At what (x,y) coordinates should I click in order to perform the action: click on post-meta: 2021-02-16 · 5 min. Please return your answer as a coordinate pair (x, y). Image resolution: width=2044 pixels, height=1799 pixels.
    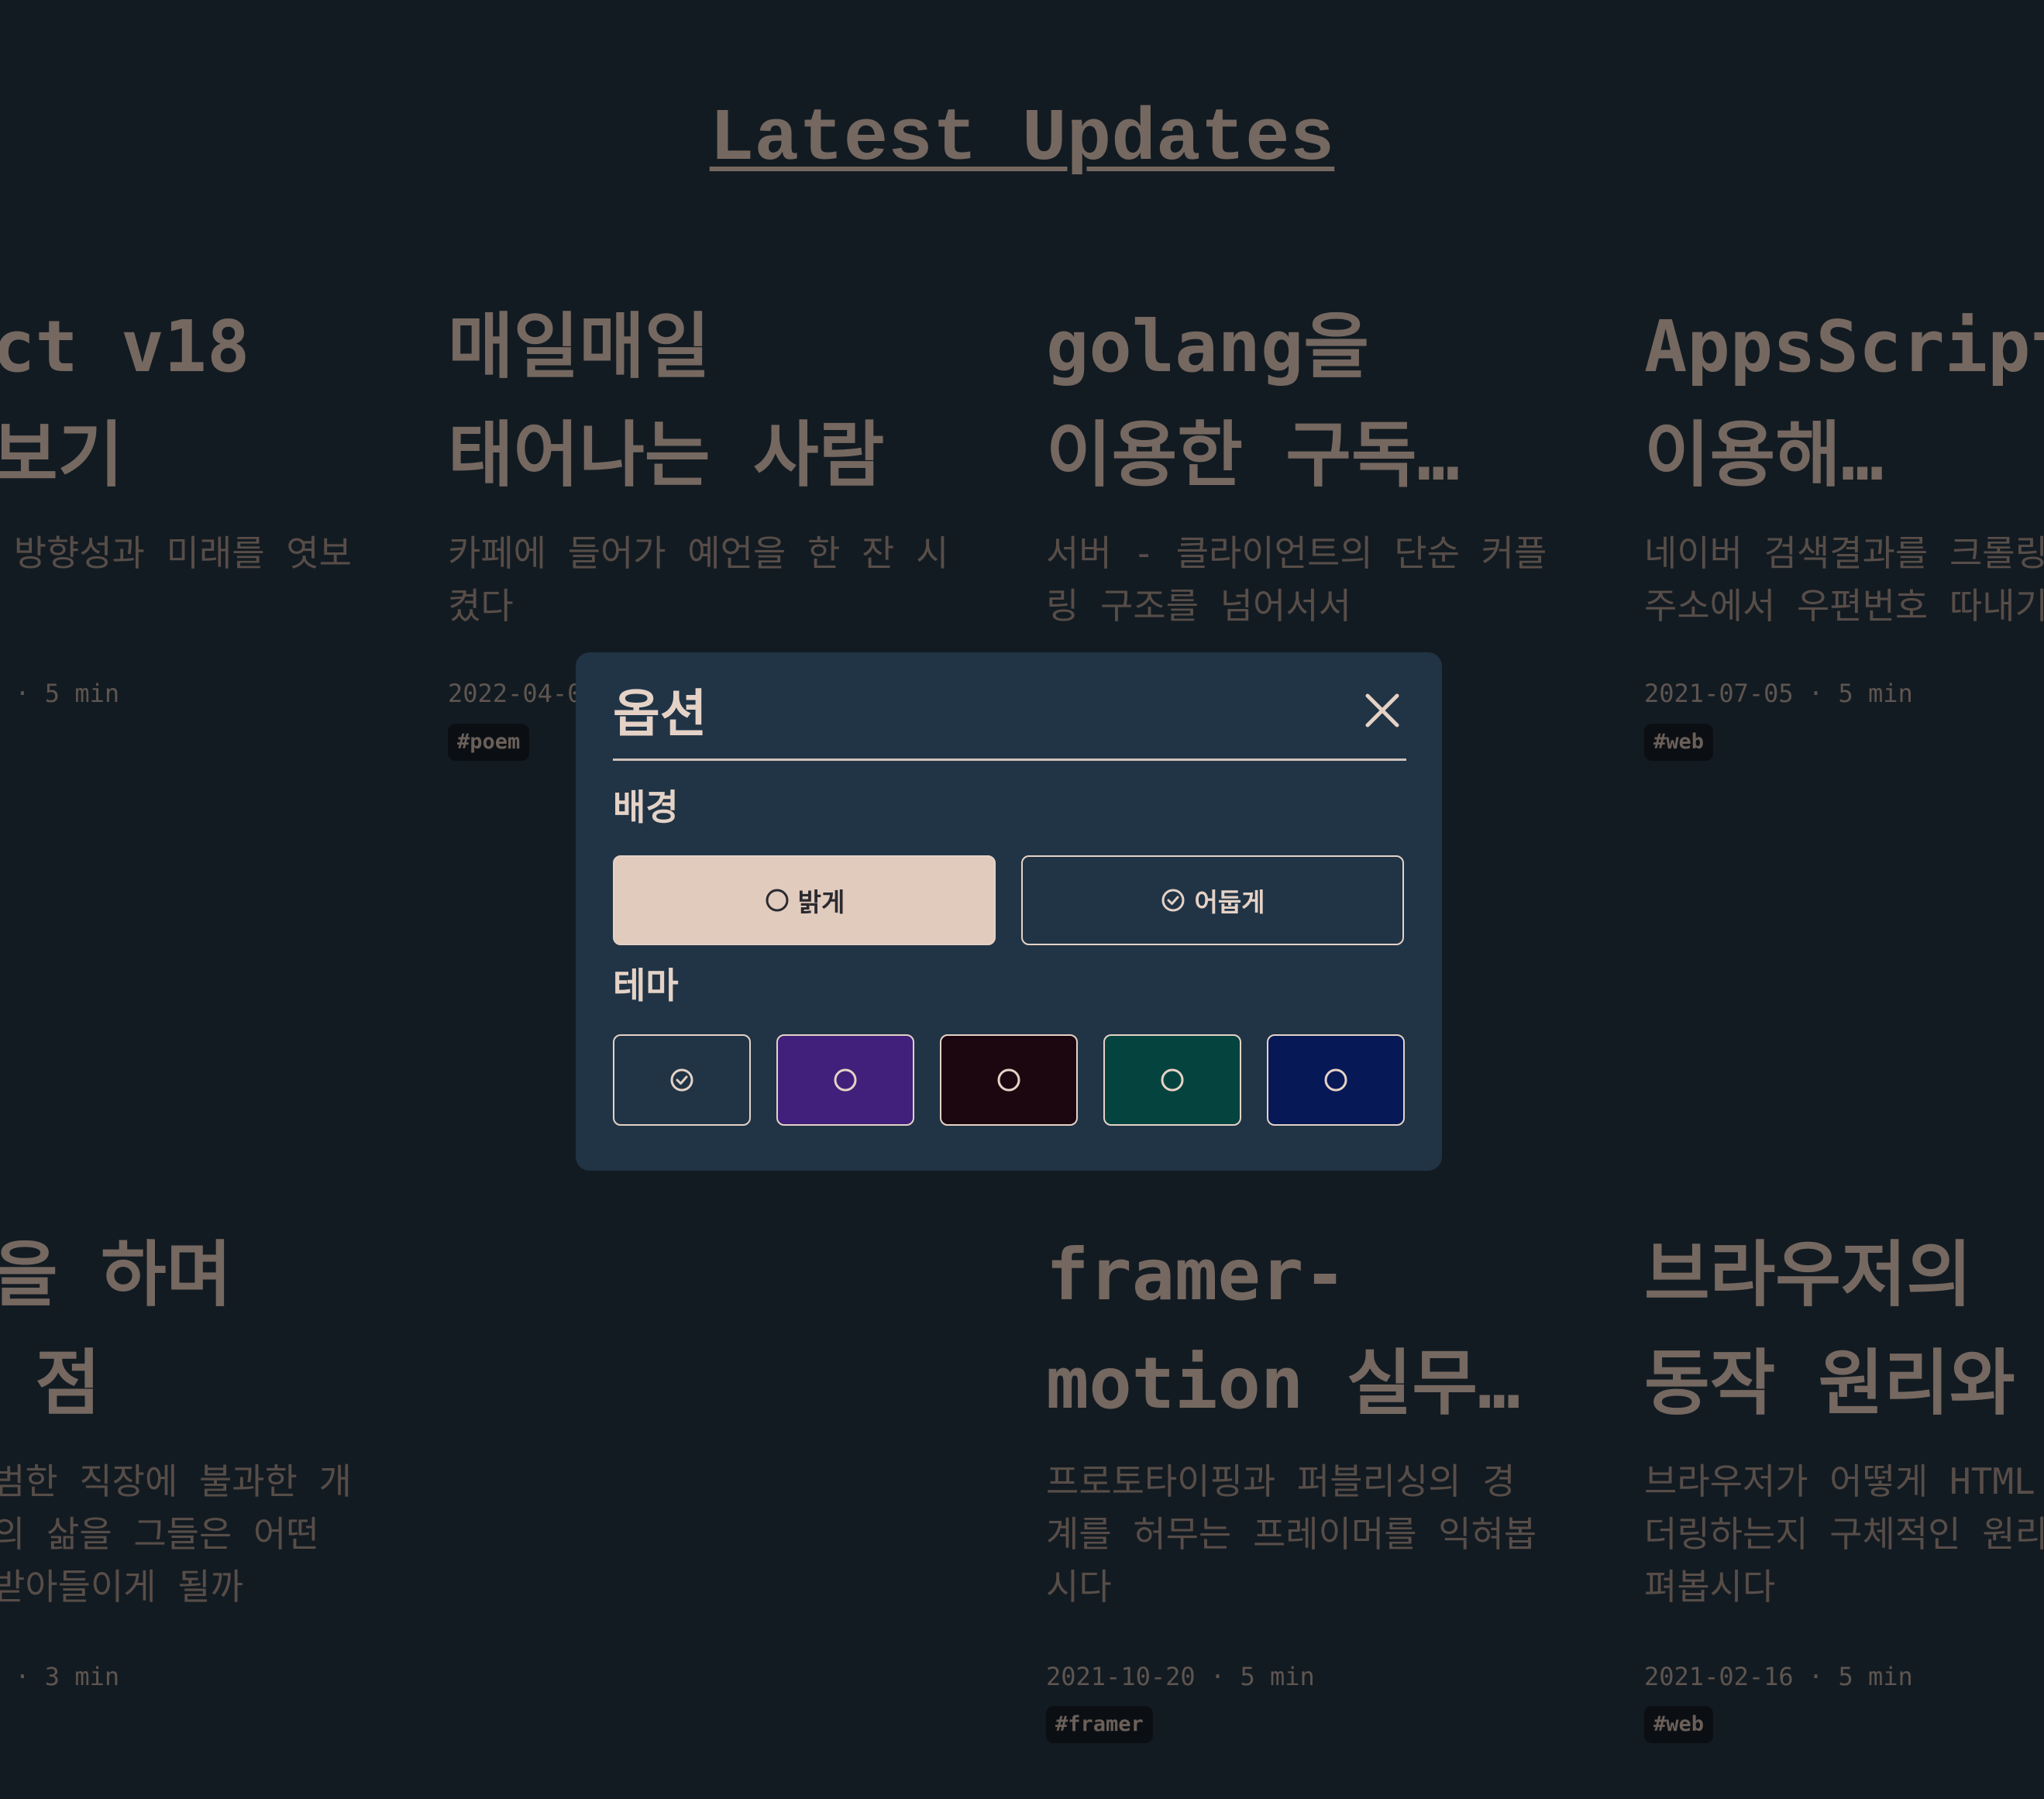
    Looking at the image, I should click on (1778, 1677).